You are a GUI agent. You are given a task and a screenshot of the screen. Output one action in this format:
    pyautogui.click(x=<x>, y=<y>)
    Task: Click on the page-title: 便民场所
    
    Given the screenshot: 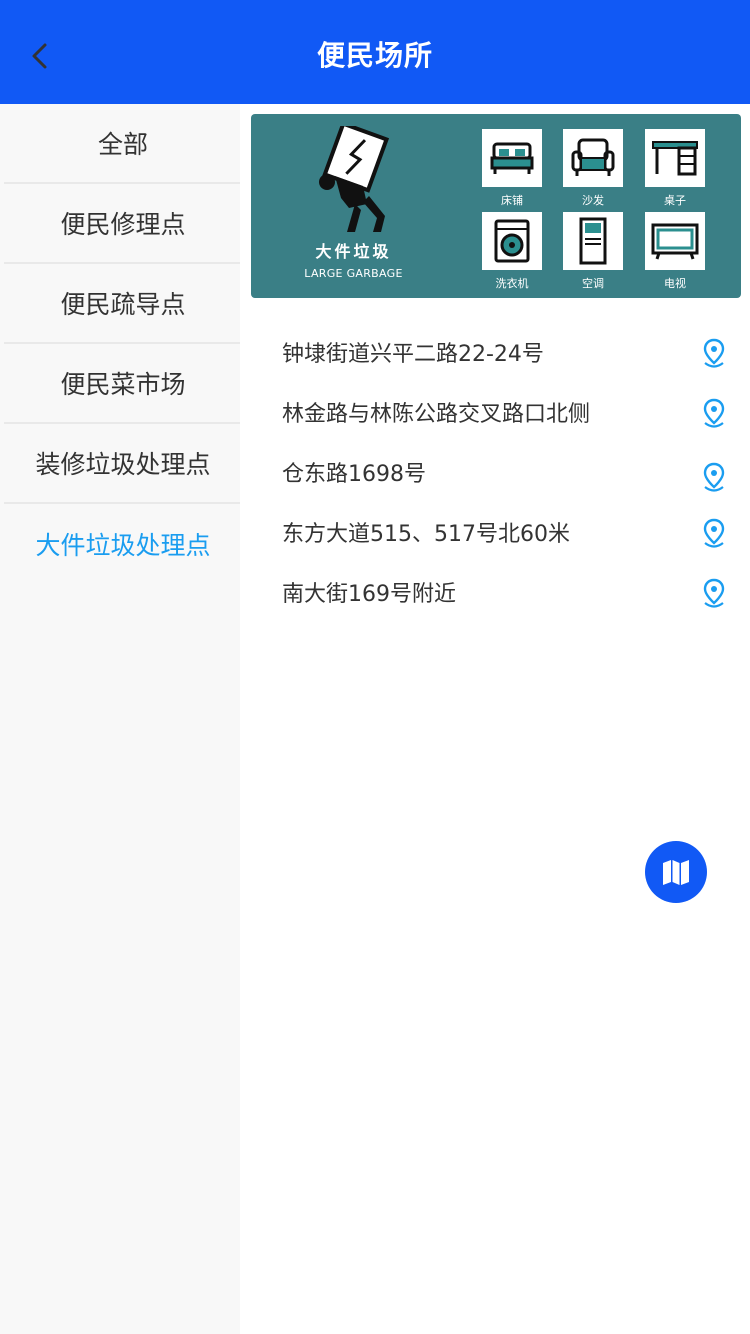 What is the action you would take?
    pyautogui.click(x=374, y=55)
    